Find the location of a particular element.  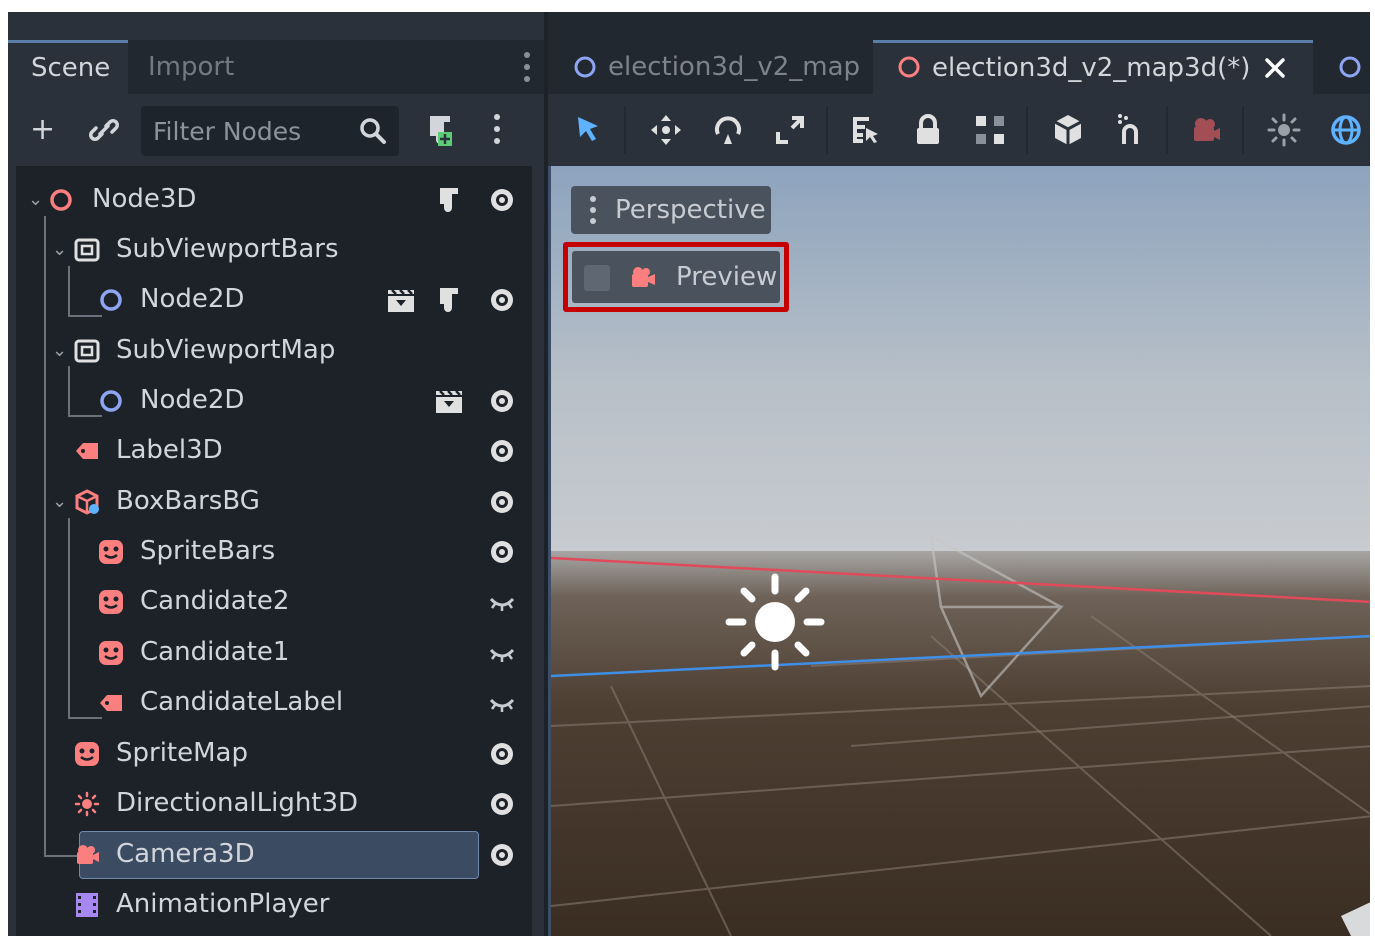

scene-tab-election3d-v2-map3d: election3d_v2_map3d(*) is located at coordinates (1093, 67).